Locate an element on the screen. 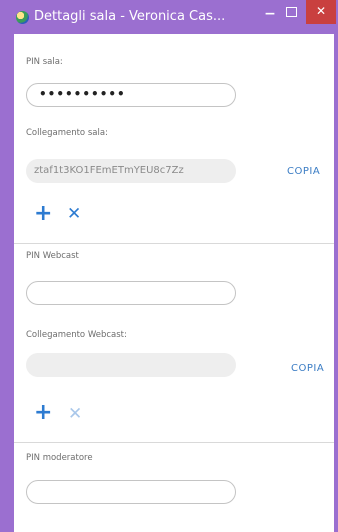 Image resolution: width=338 pixels, height=532 pixels. webcast-pin-field is located at coordinates (131, 293).